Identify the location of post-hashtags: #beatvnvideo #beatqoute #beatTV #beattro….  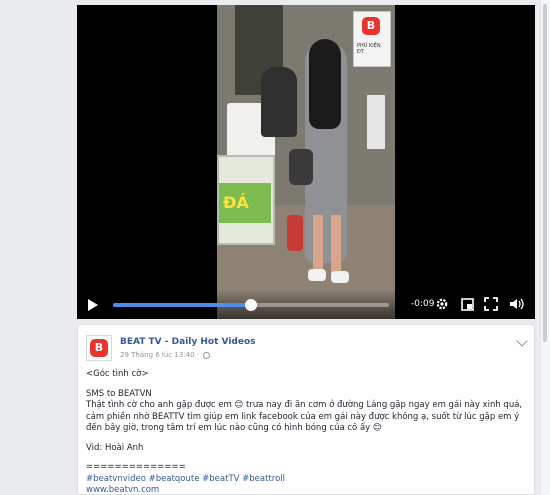
(306, 480).